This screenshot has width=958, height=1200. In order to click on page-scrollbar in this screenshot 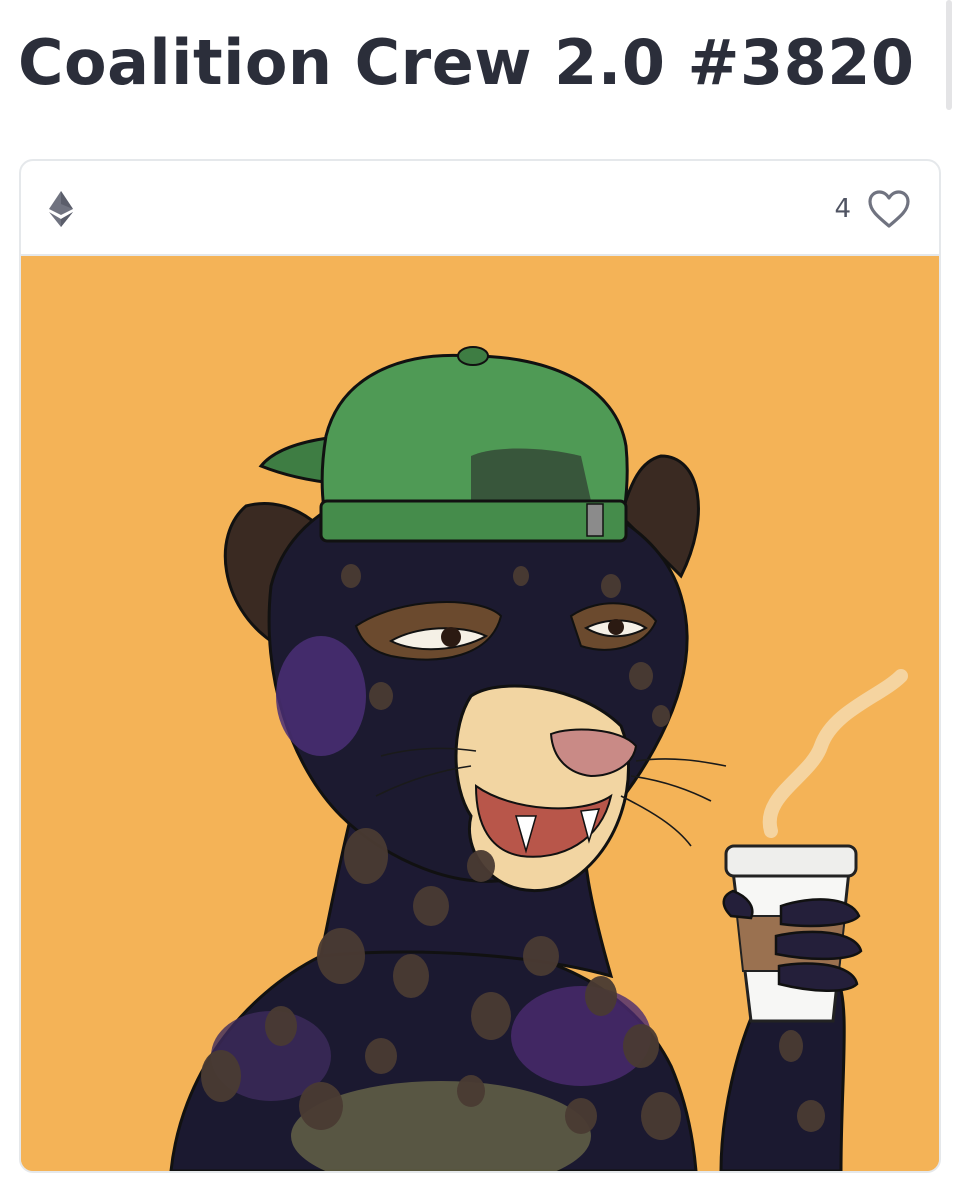, I will do `click(949, 55)`.